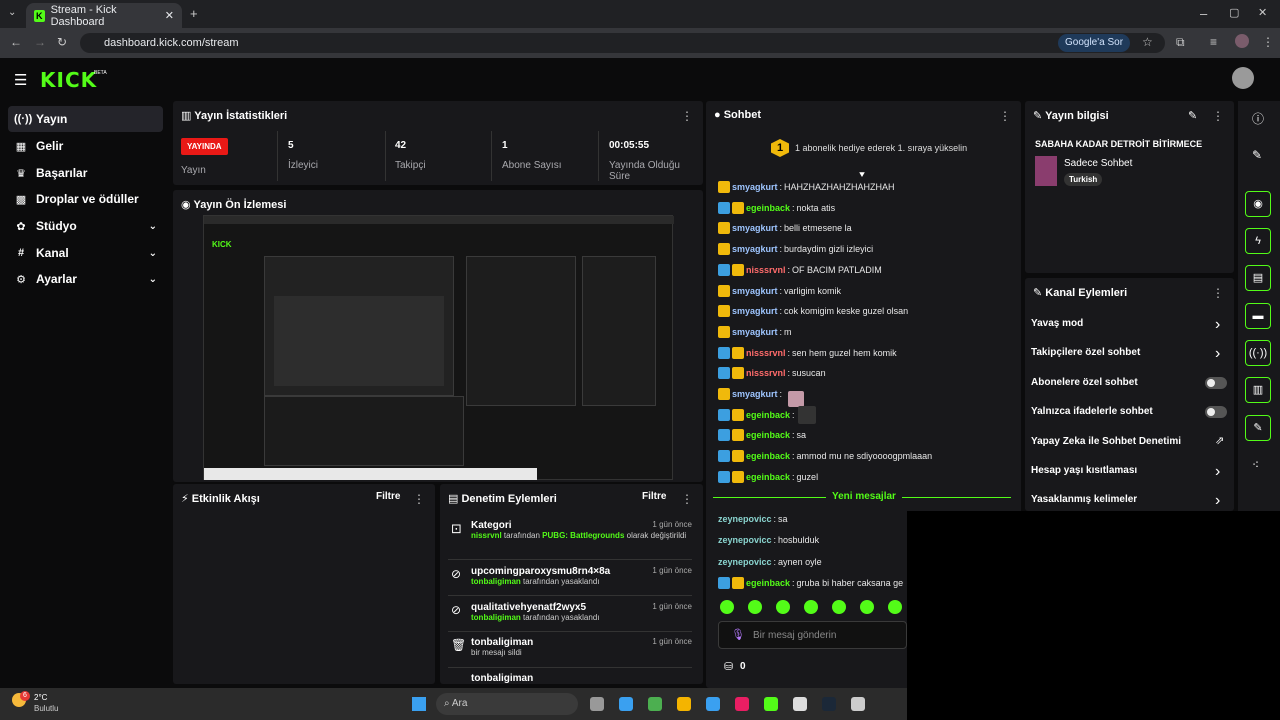  I want to click on menu-icon: ⋮, so click(1268, 42).